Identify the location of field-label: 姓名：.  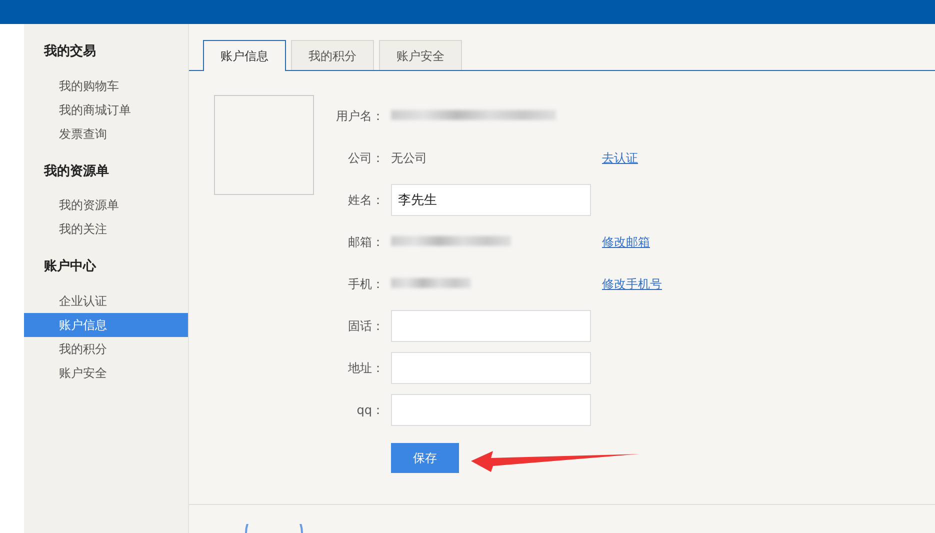
(365, 200).